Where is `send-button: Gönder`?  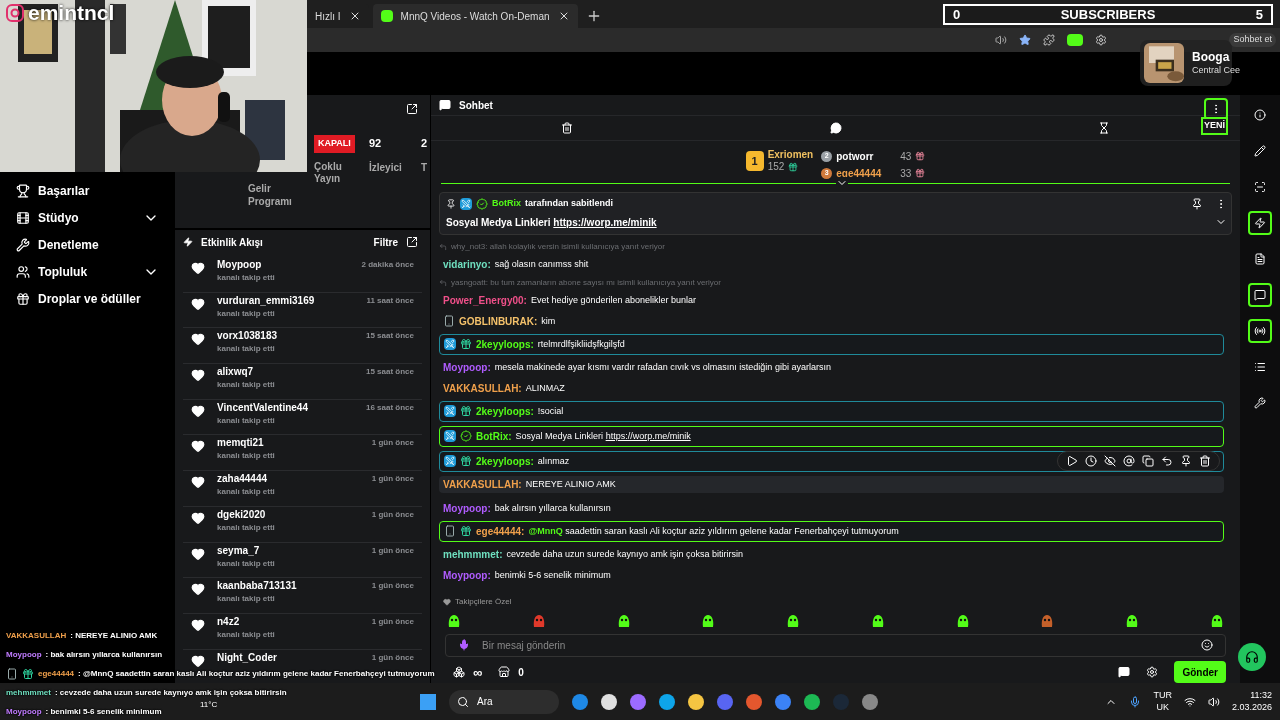 send-button: Gönder is located at coordinates (1200, 672).